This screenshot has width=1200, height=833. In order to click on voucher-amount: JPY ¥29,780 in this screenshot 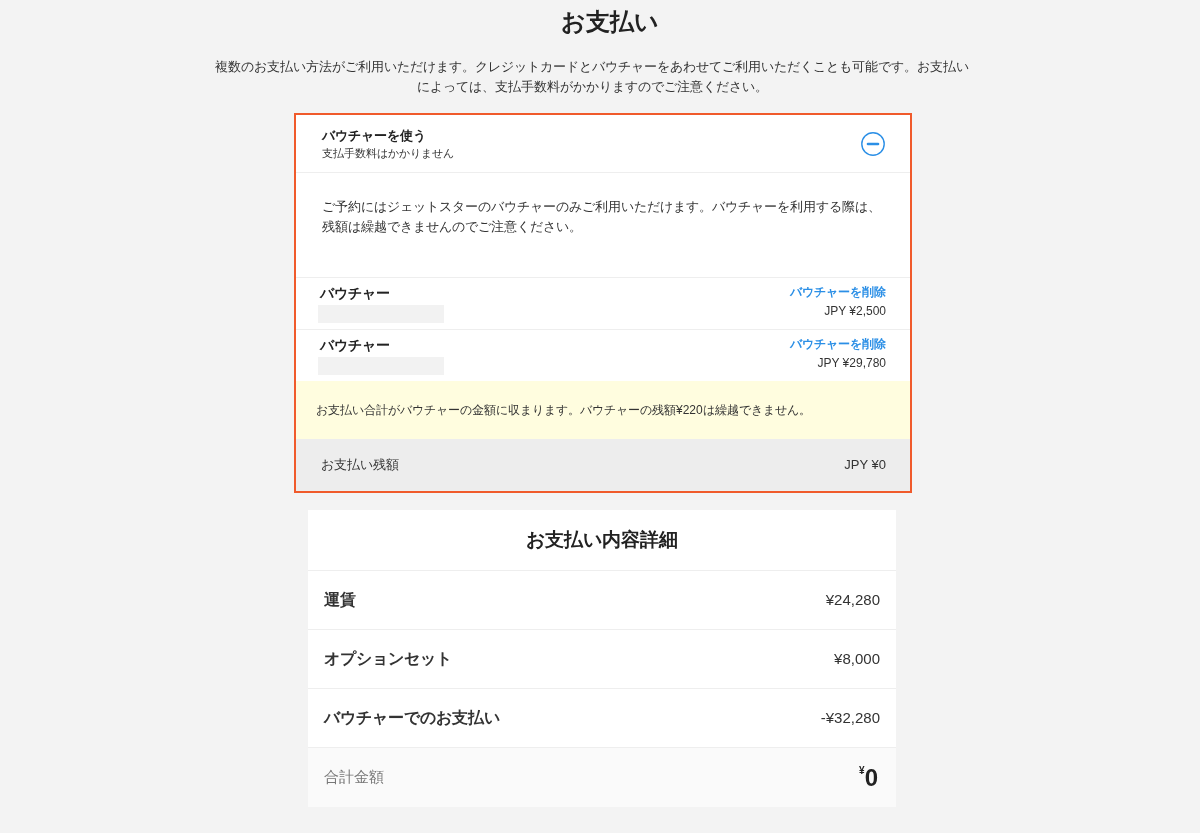, I will do `click(851, 363)`.